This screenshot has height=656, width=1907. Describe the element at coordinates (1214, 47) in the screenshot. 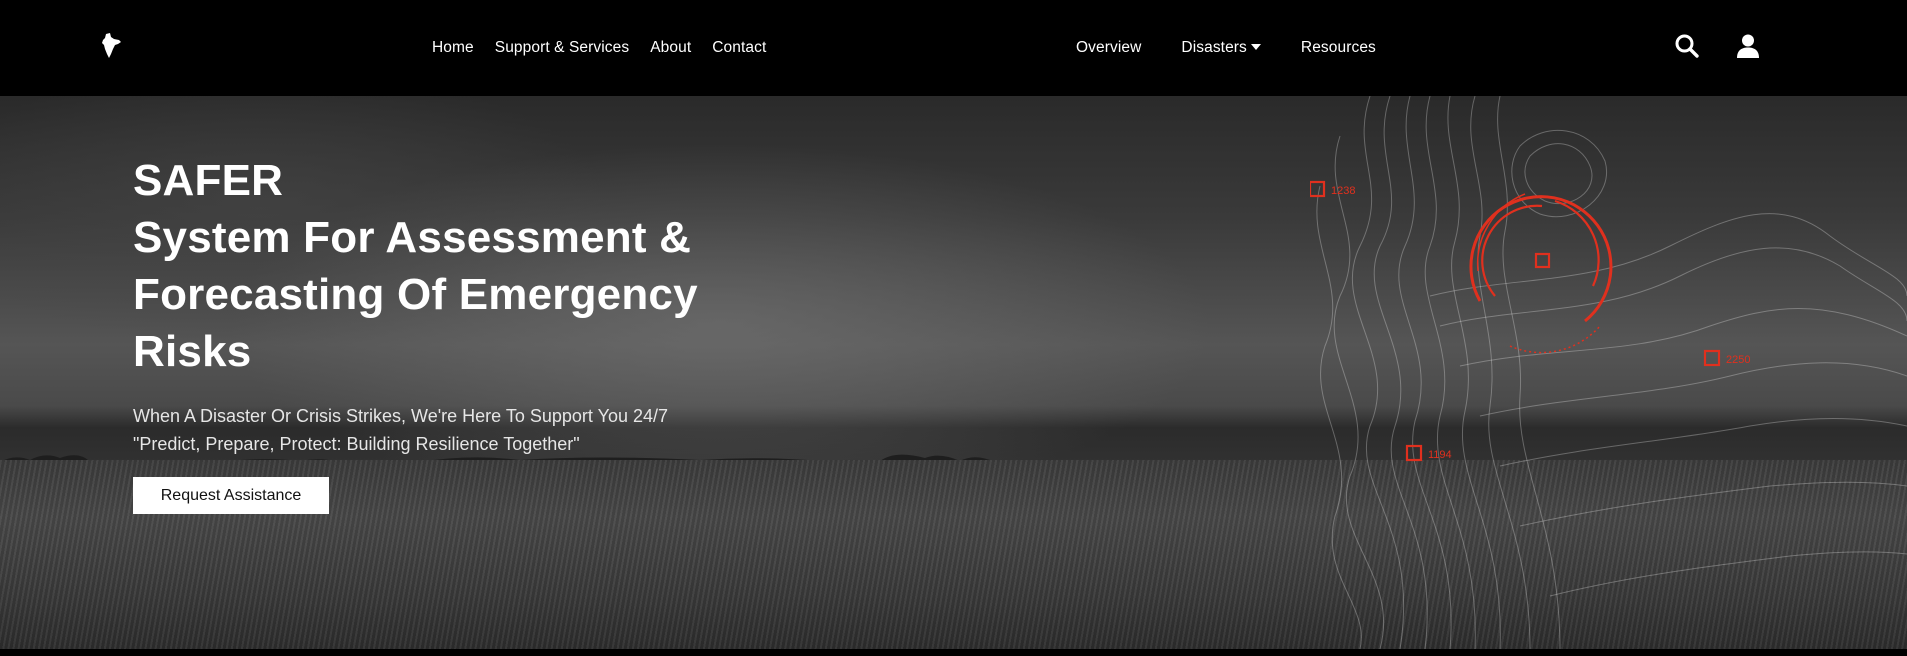

I see `nav-disasters-label: Disasters` at that location.